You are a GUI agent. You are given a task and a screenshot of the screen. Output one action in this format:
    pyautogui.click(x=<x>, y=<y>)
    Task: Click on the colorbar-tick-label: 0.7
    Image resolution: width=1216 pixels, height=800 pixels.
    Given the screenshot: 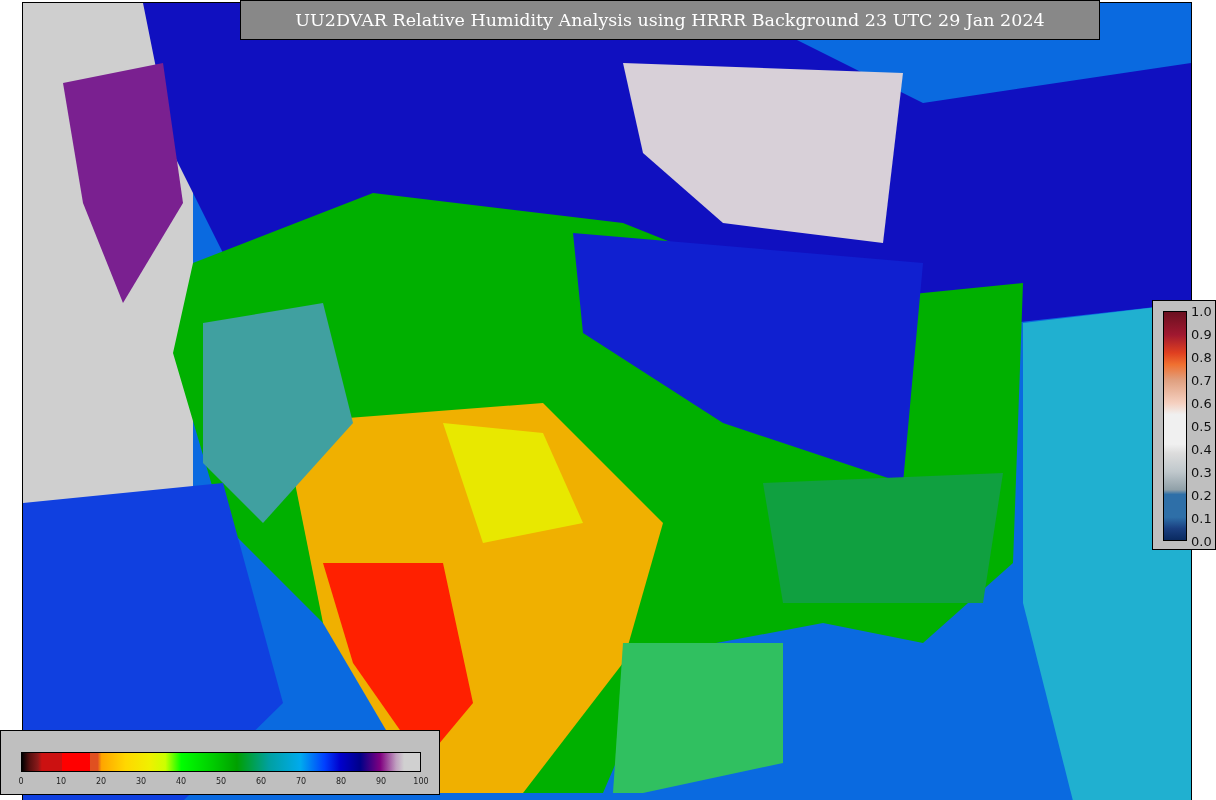 What is the action you would take?
    pyautogui.click(x=1201, y=380)
    